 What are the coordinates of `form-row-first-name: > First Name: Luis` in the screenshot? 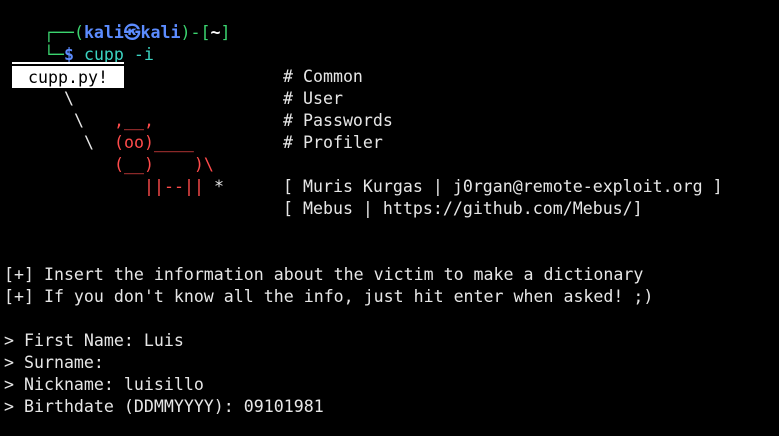 It's located at (94, 341).